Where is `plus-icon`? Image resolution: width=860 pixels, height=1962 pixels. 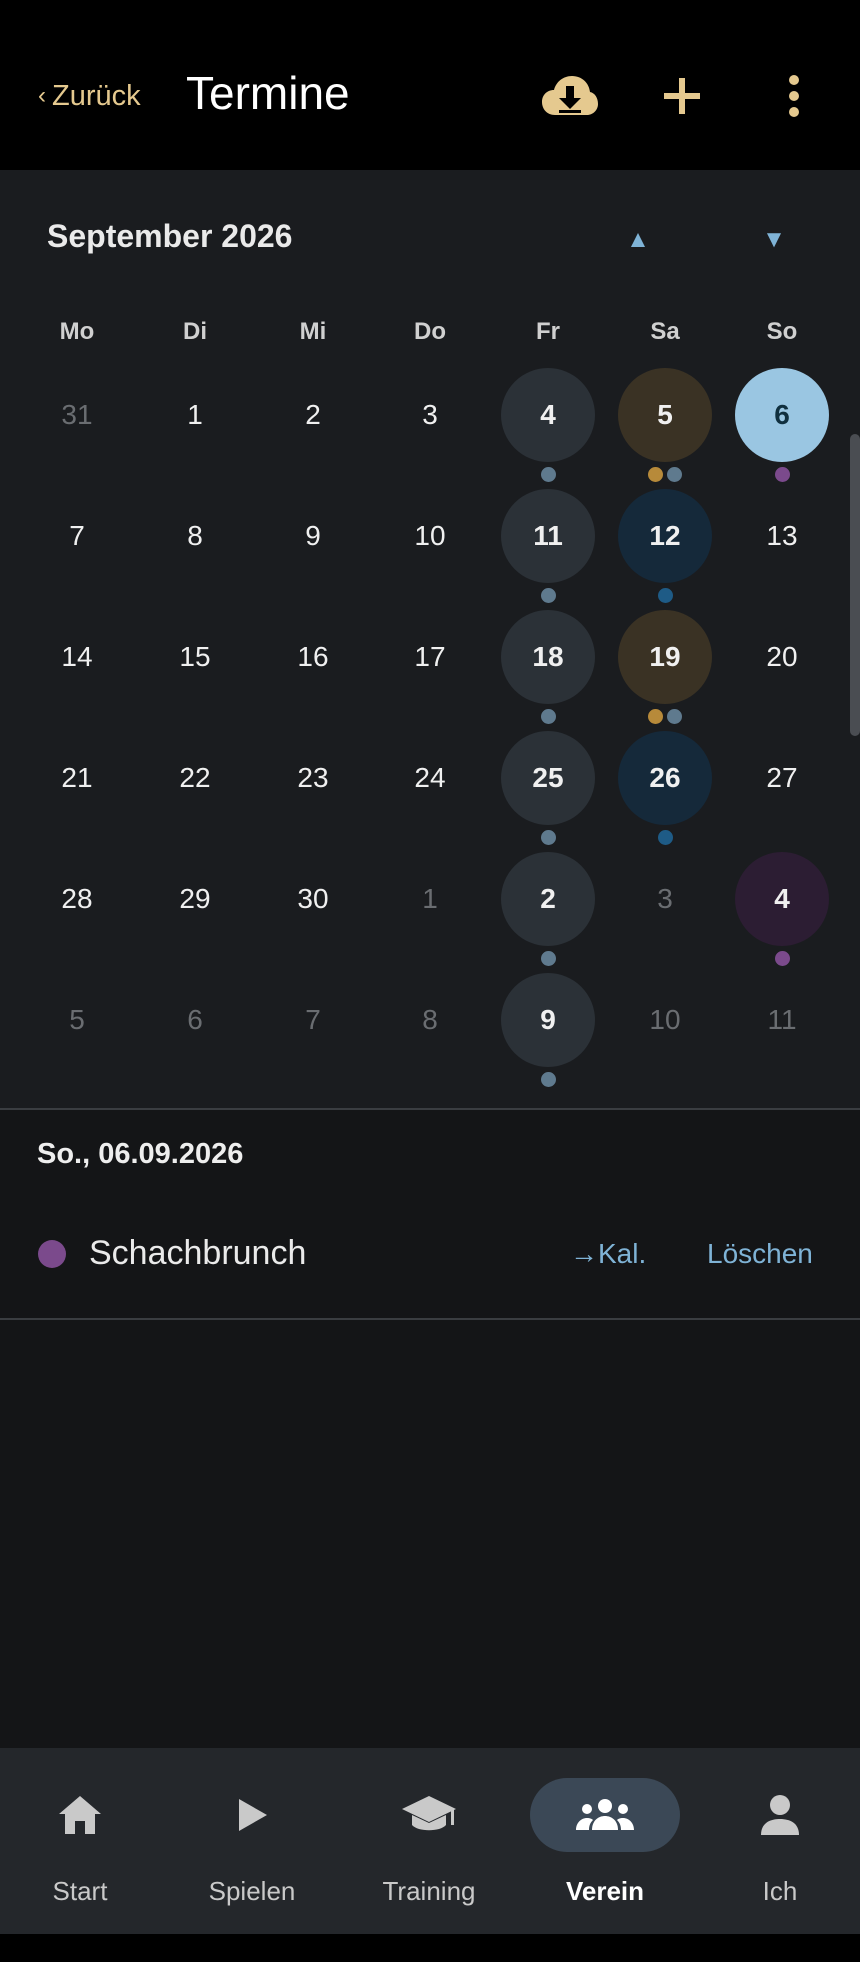 plus-icon is located at coordinates (682, 96).